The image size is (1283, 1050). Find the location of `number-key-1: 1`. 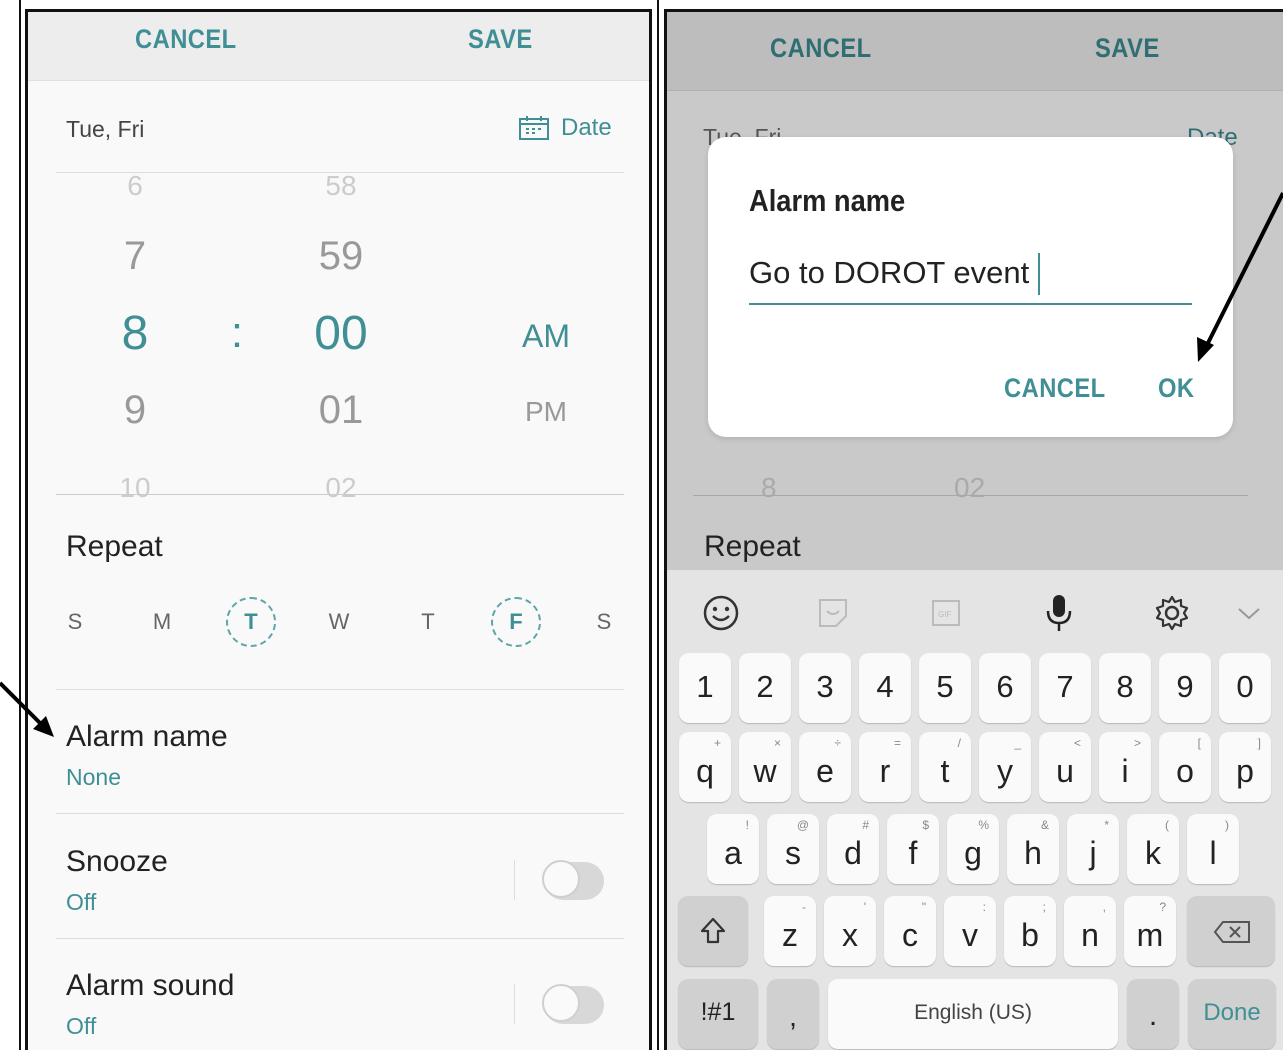

number-key-1: 1 is located at coordinates (705, 688).